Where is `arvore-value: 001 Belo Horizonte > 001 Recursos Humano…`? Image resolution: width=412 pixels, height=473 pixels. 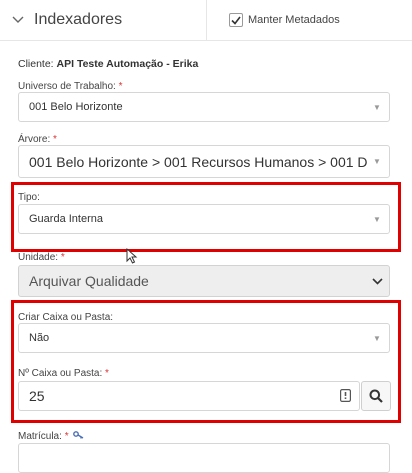 arvore-value: 001 Belo Horizonte > 001 Recursos Humano… is located at coordinates (198, 161).